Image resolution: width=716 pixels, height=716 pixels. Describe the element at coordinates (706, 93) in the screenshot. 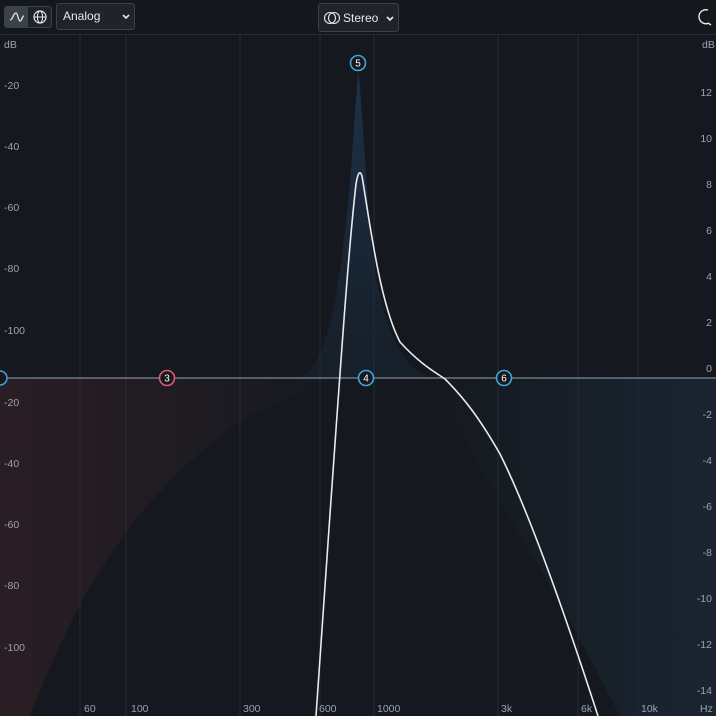

I see `right-axis-label: 12` at that location.